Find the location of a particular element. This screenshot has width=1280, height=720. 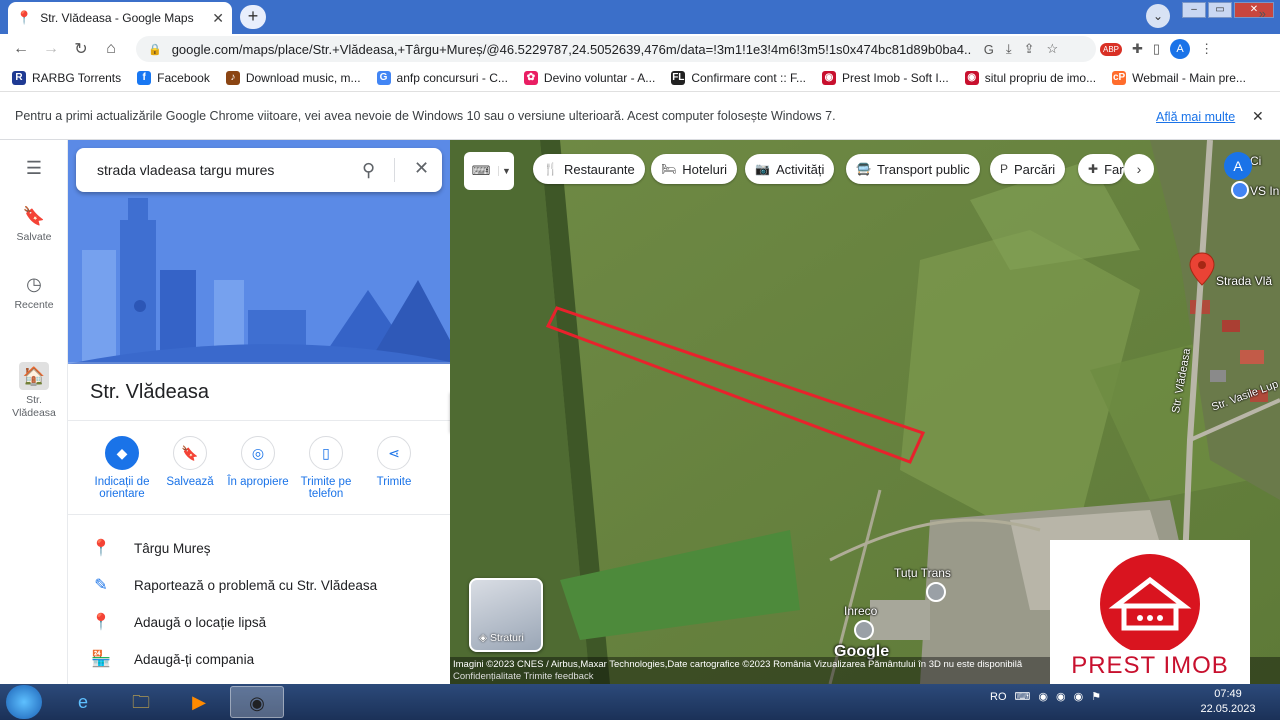

chip-public-transport: 🚍 Transport public is located at coordinates (913, 169).